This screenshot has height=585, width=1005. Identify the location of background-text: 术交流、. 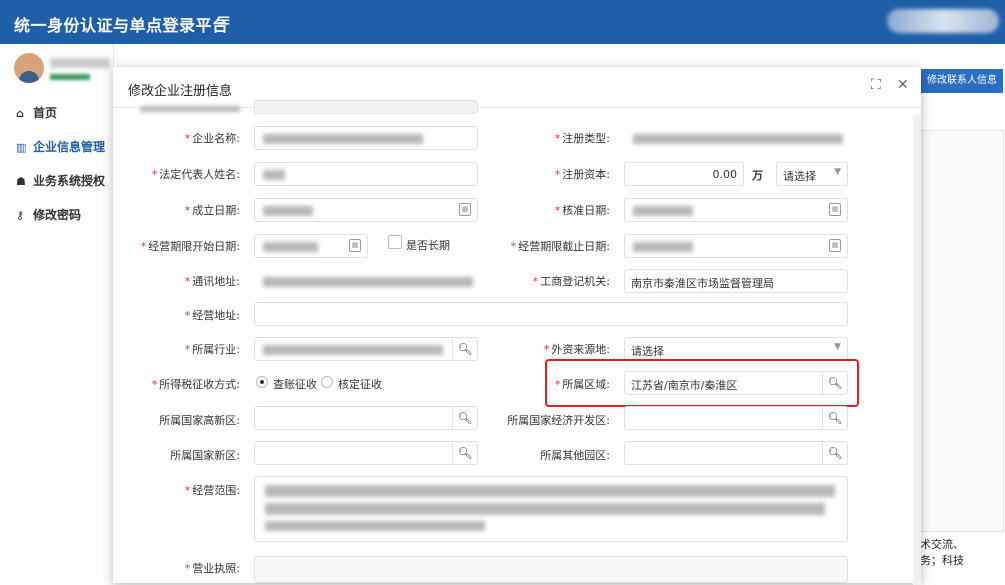
(942, 544).